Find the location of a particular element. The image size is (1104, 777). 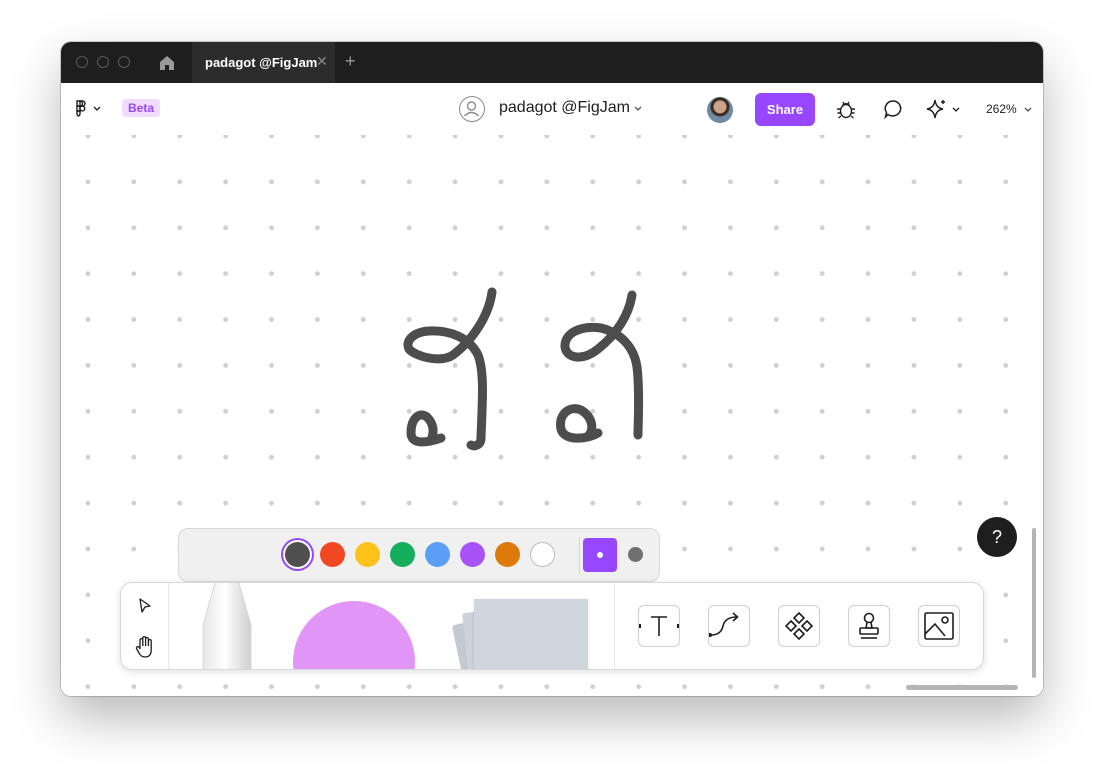

stroke-thick-option is located at coordinates (600, 555).